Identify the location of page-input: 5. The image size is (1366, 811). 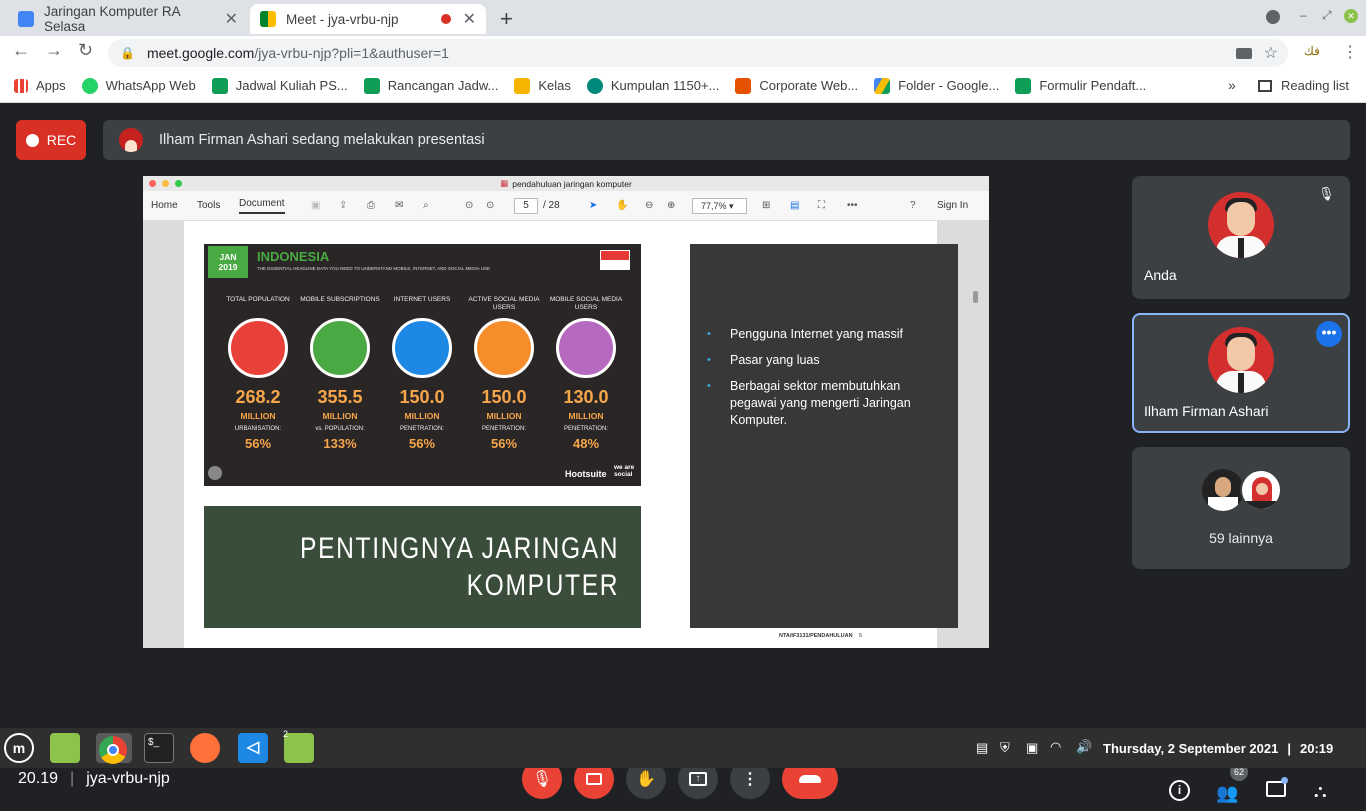
(526, 205).